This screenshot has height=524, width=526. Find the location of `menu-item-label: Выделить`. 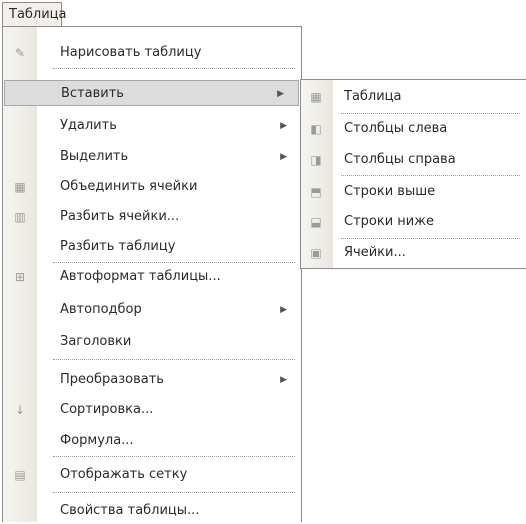

menu-item-label: Выделить is located at coordinates (94, 156).